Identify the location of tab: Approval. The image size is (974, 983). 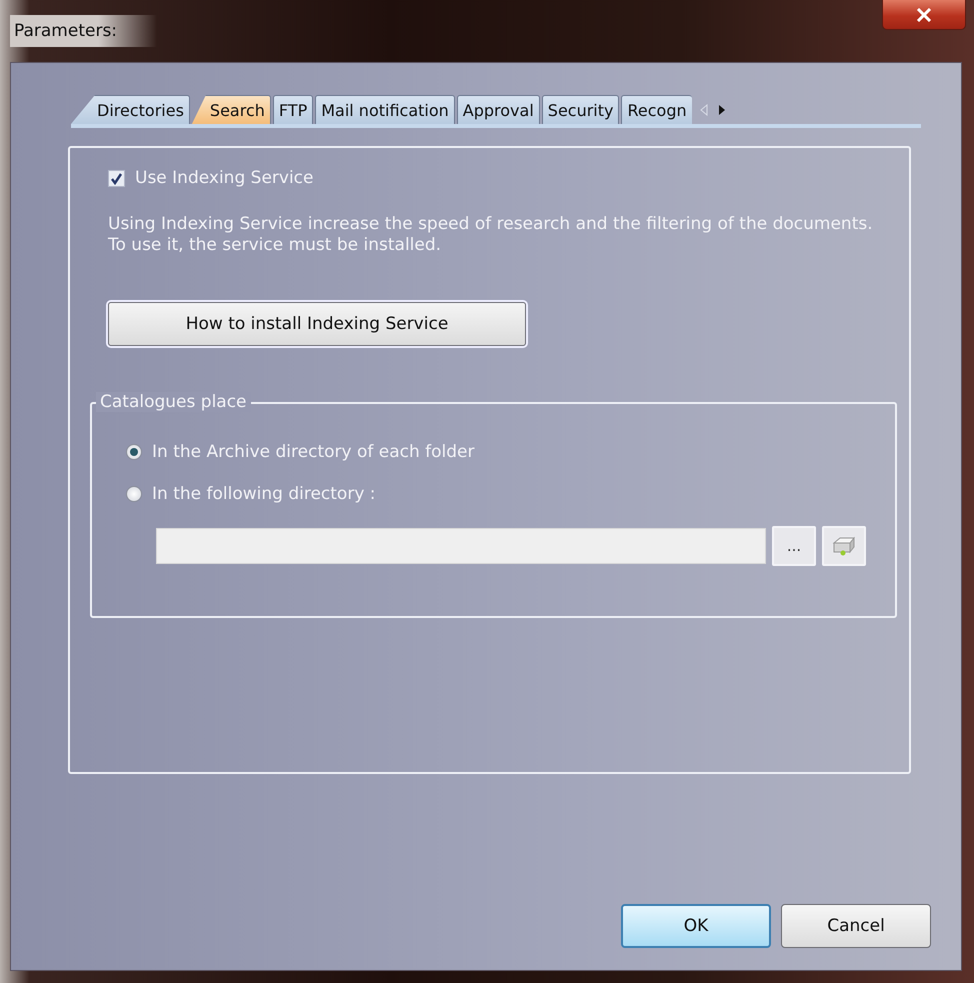
(498, 109).